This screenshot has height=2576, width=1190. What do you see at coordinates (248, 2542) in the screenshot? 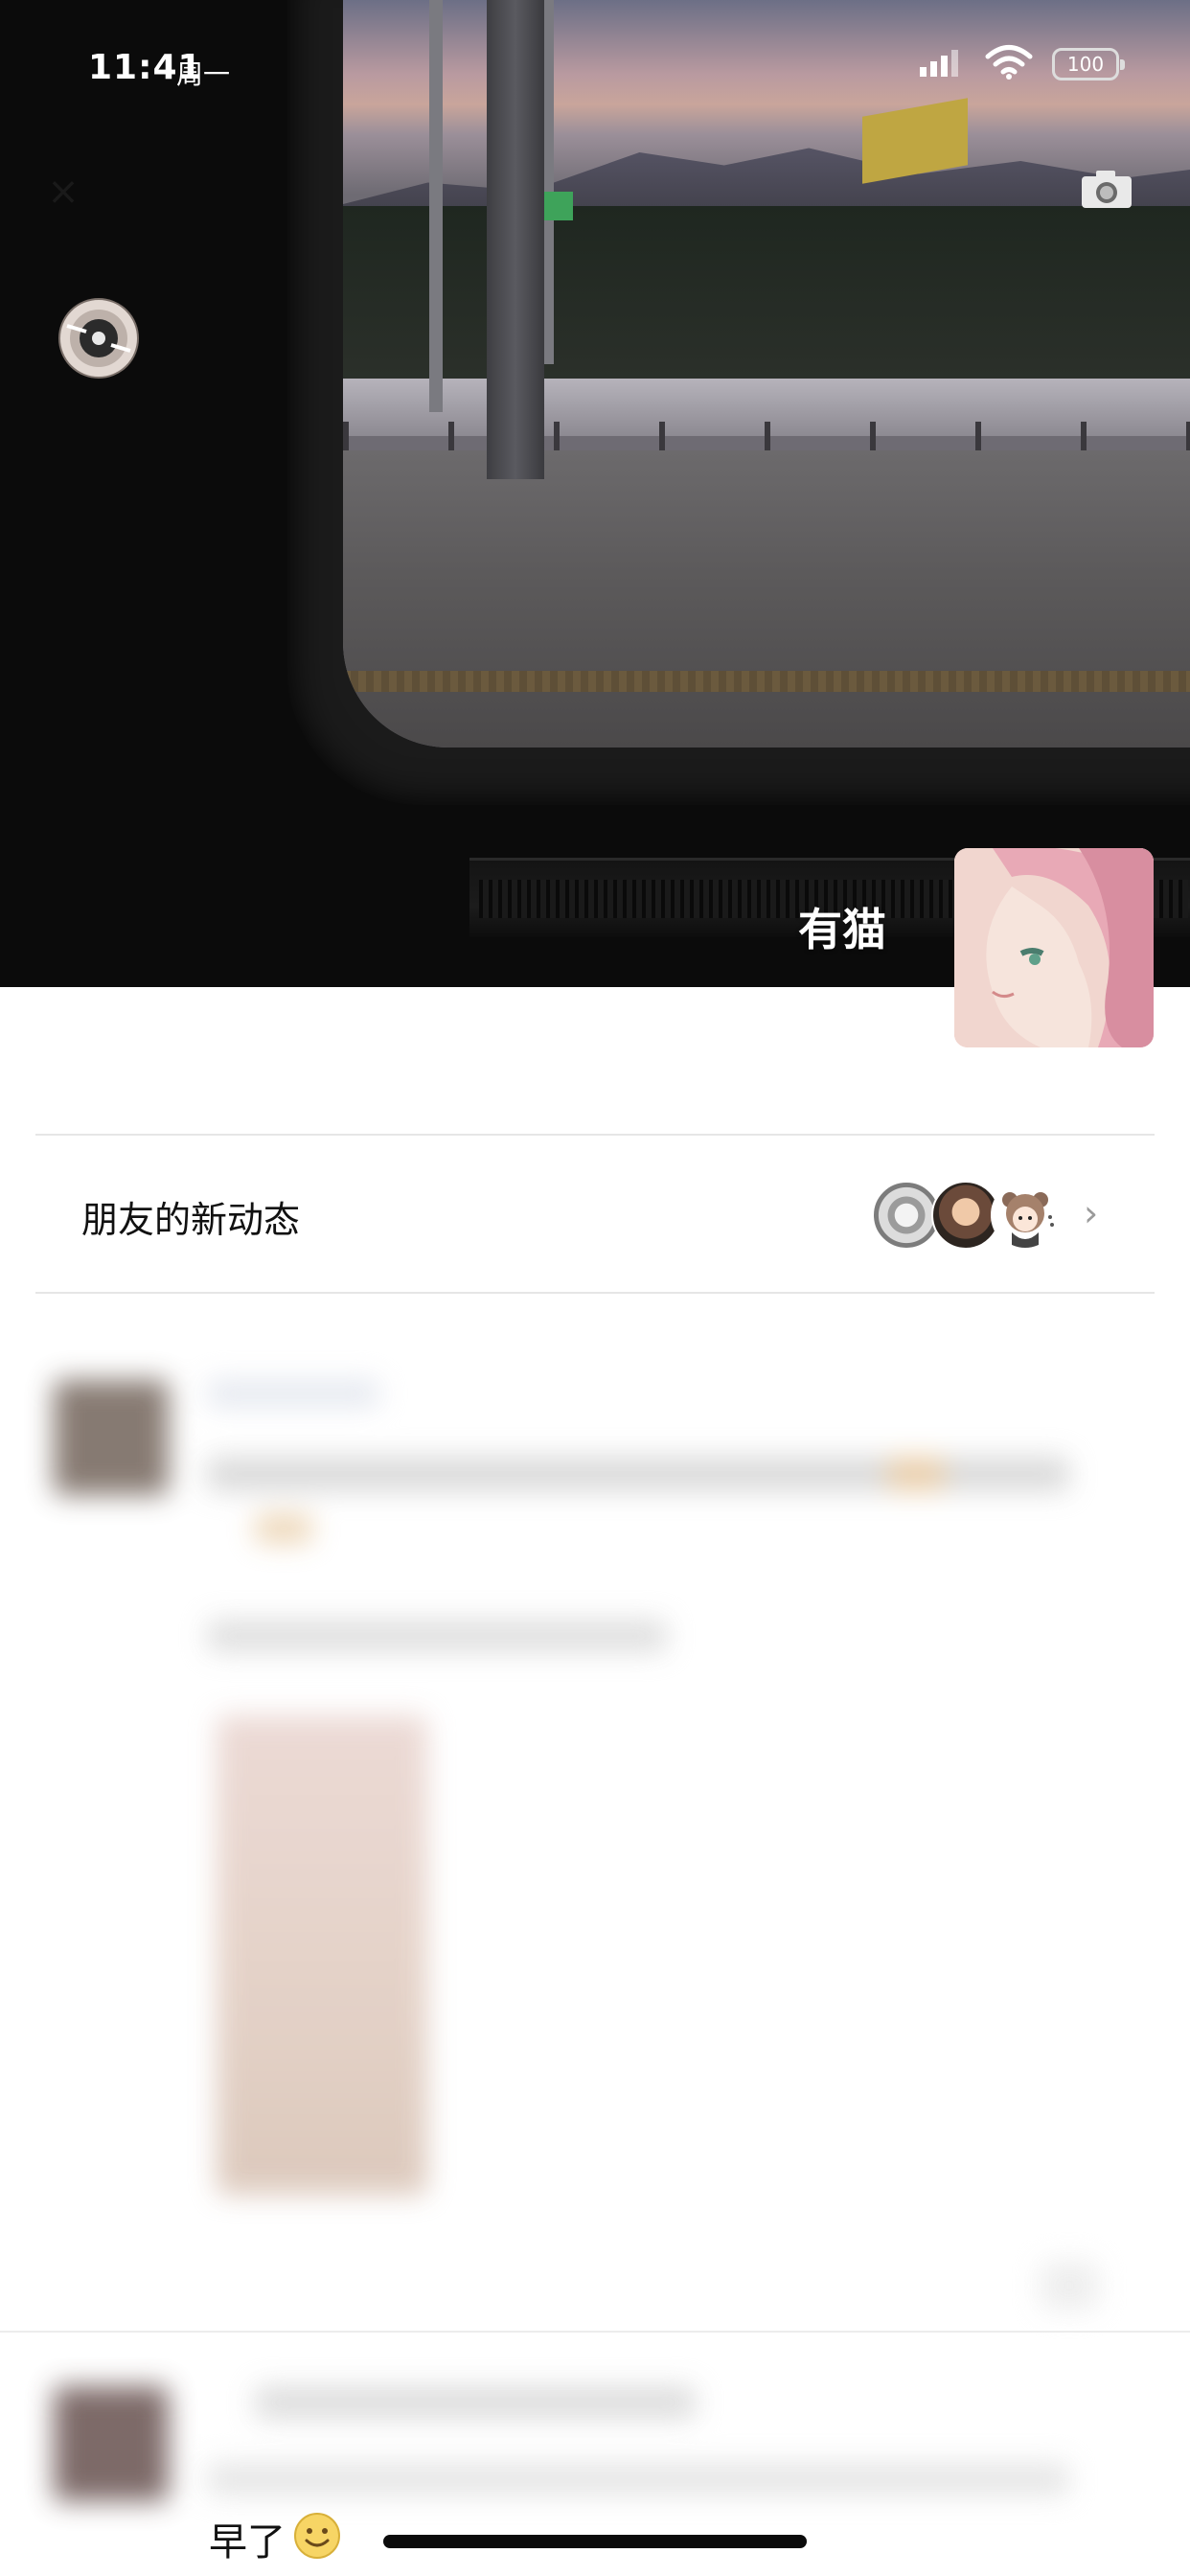
I see `feed-snippet: 早了` at bounding box center [248, 2542].